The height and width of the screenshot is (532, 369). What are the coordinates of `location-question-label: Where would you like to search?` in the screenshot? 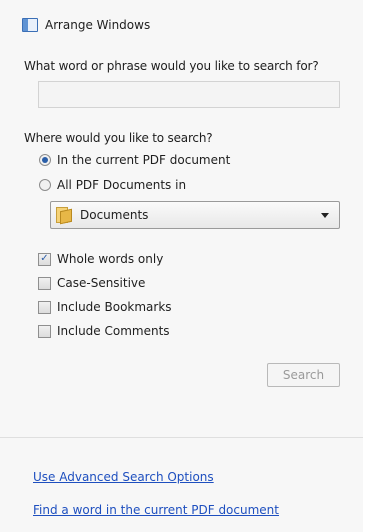 It's located at (118, 138).